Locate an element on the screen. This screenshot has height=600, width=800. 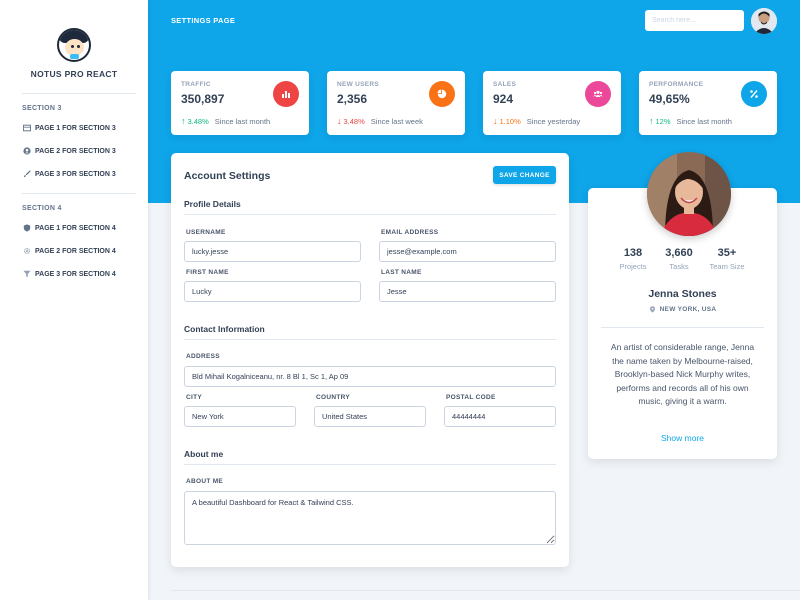
brand-logo-icon is located at coordinates (74, 45).